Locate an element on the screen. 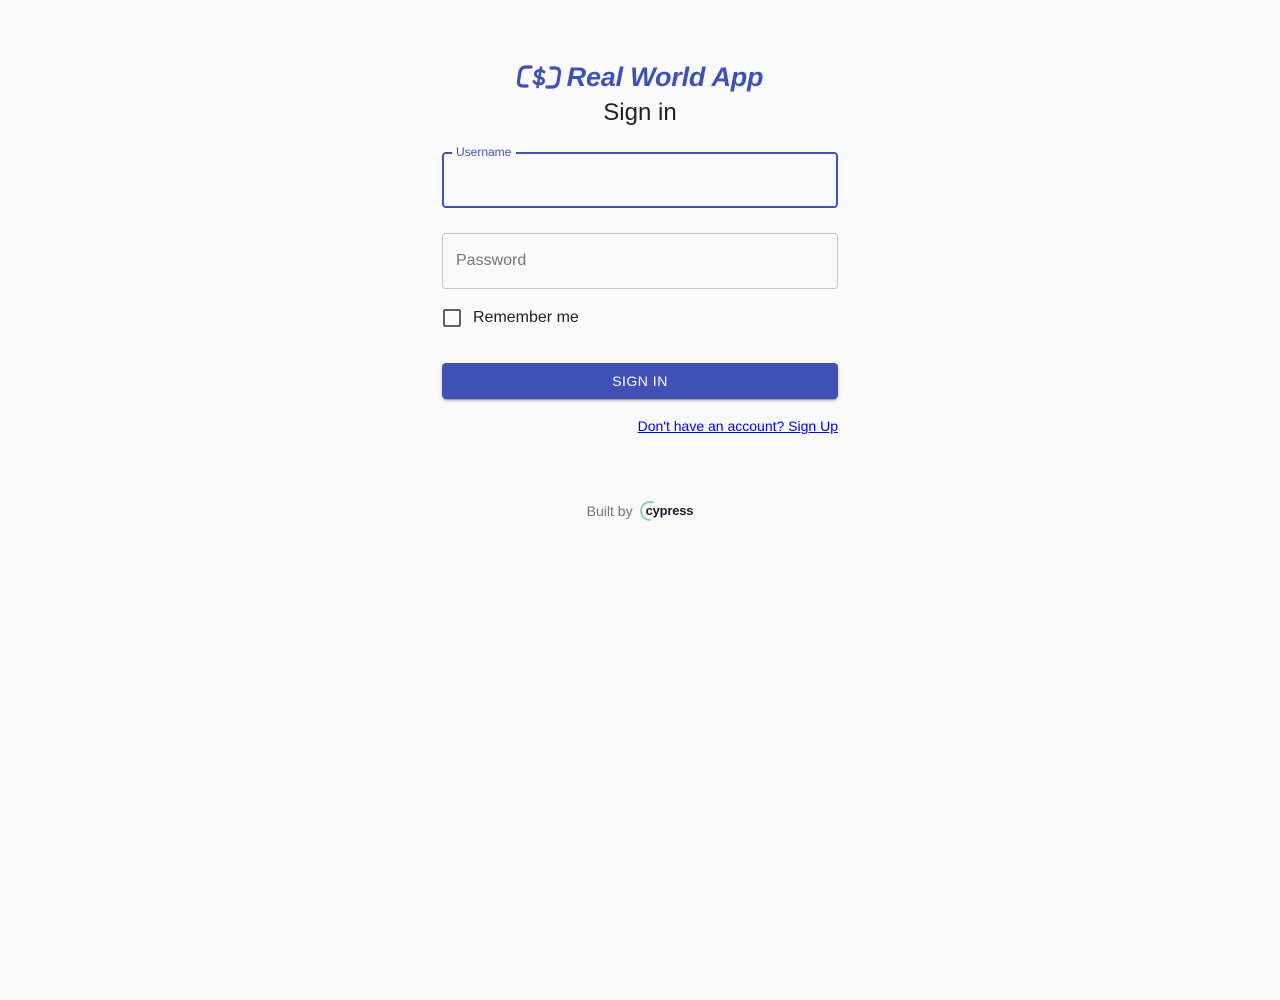 The height and width of the screenshot is (1000, 1280). sign-up-link: Don't have an account? Sign Up is located at coordinates (738, 426).